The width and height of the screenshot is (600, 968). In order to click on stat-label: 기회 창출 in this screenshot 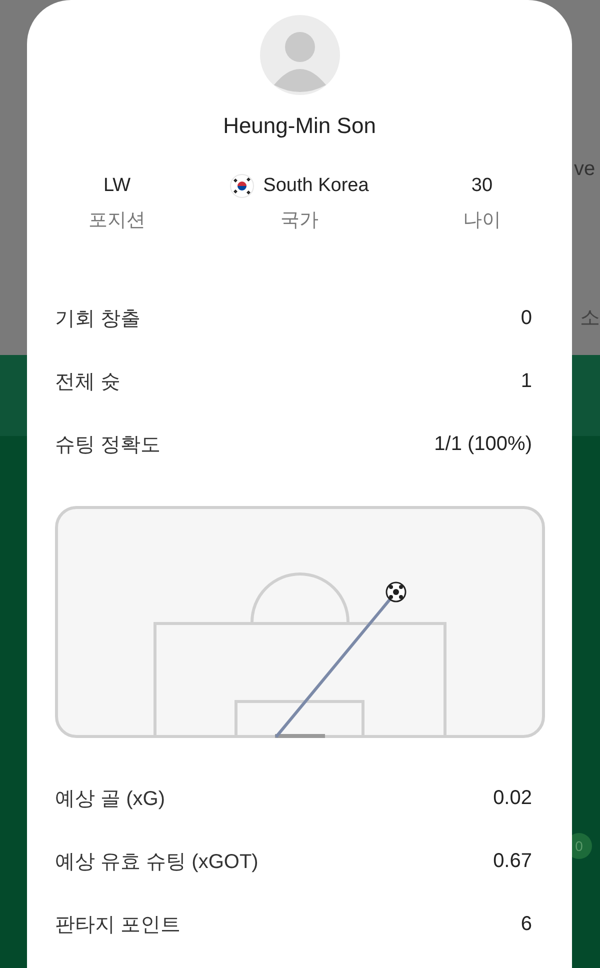, I will do `click(98, 319)`.